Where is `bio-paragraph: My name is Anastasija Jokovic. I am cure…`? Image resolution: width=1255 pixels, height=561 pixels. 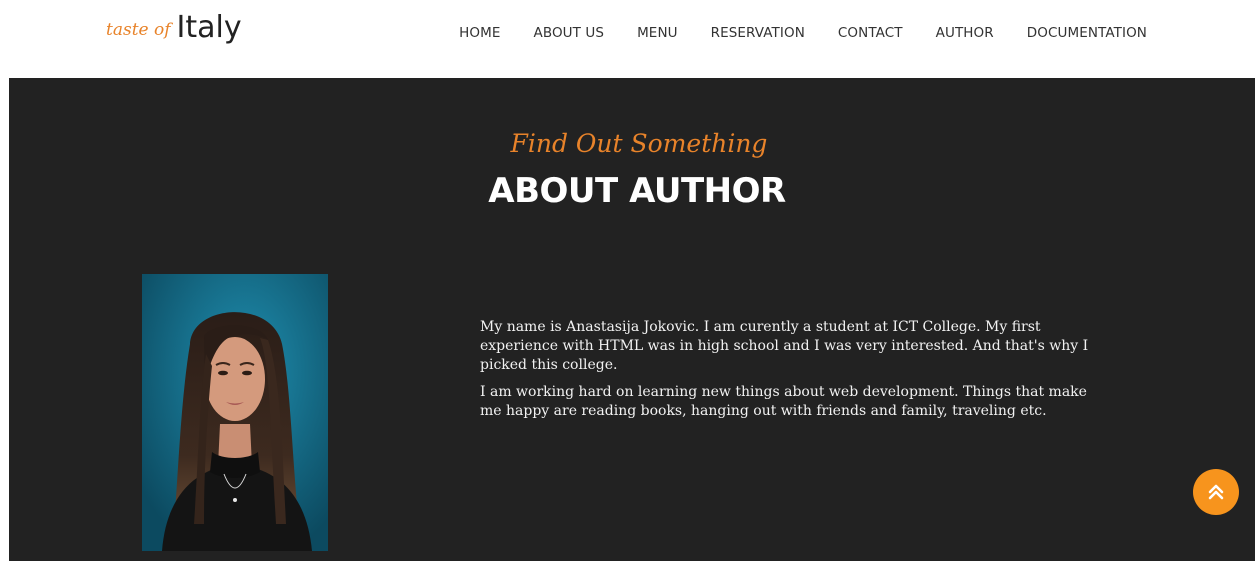
bio-paragraph: My name is Anastasija Jokovic. I am cure… is located at coordinates (784, 346).